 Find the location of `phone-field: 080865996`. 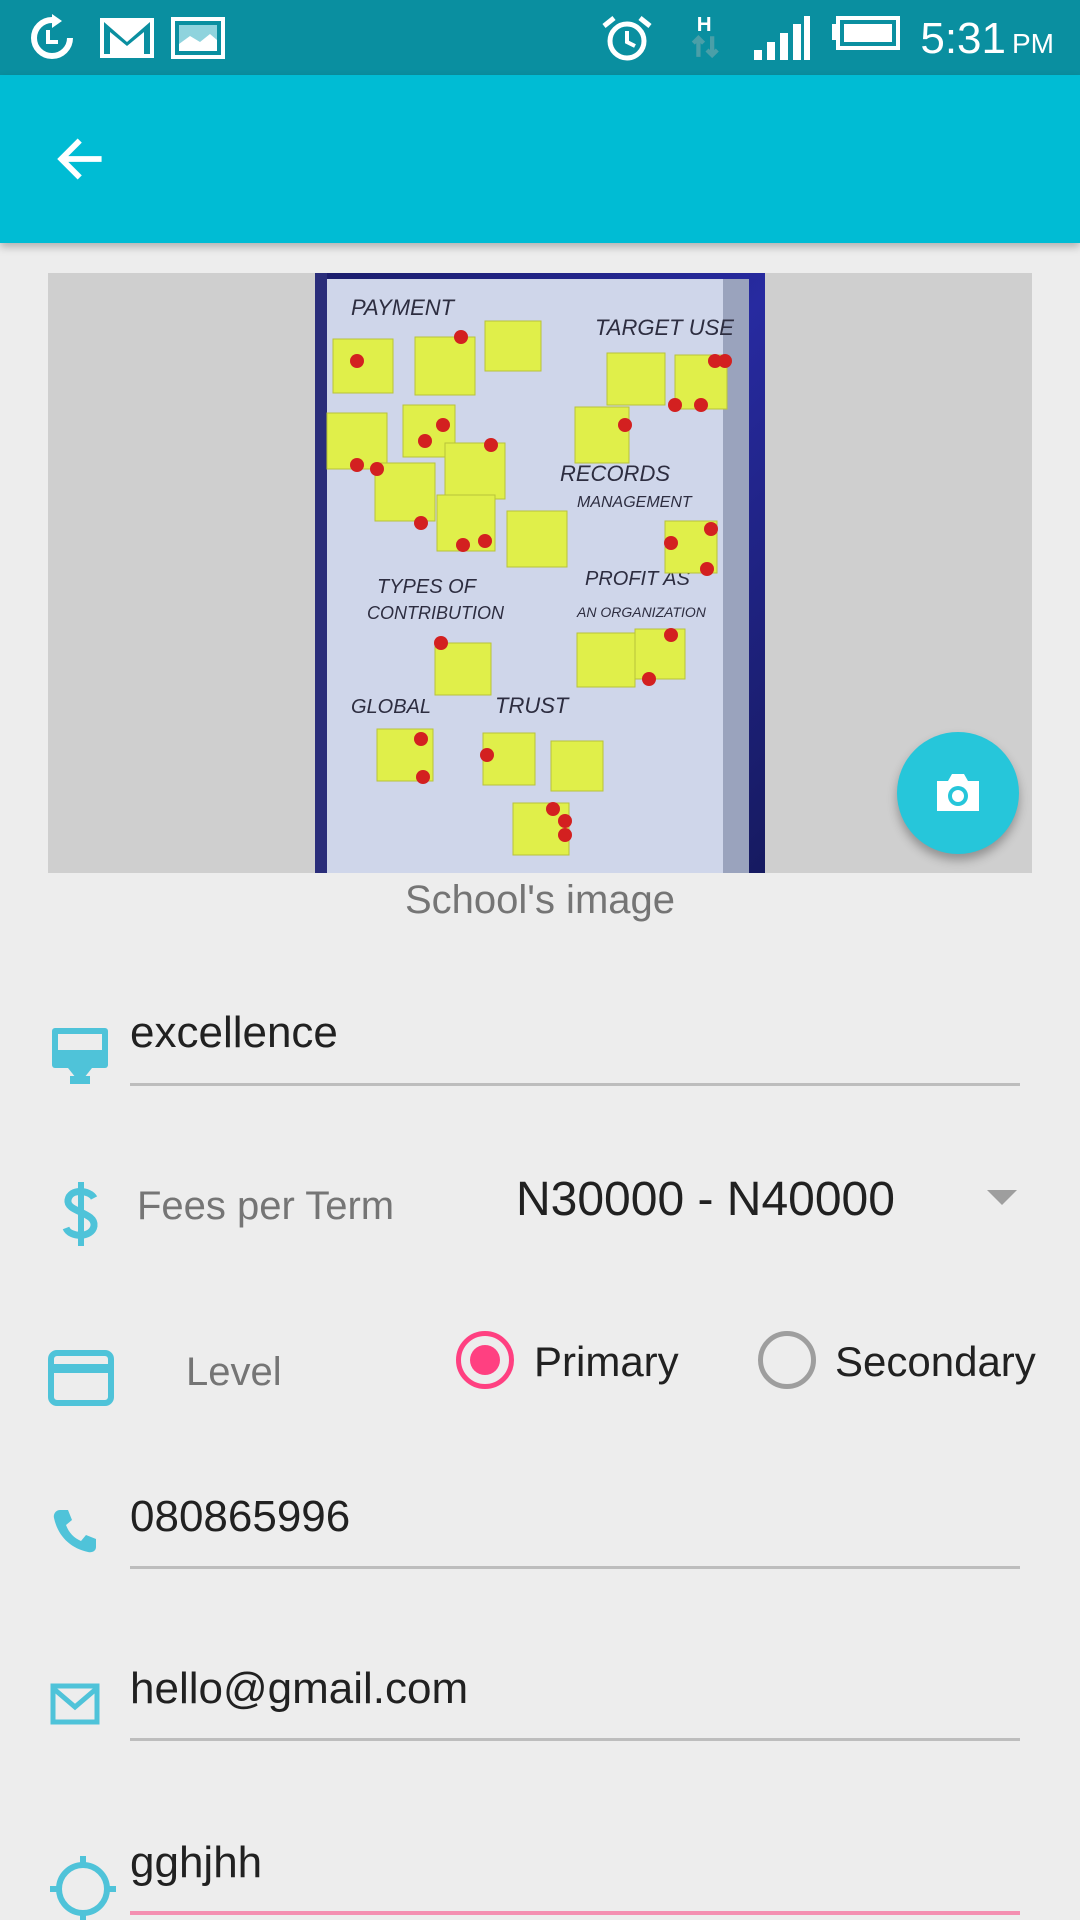

phone-field: 080865996 is located at coordinates (240, 1517).